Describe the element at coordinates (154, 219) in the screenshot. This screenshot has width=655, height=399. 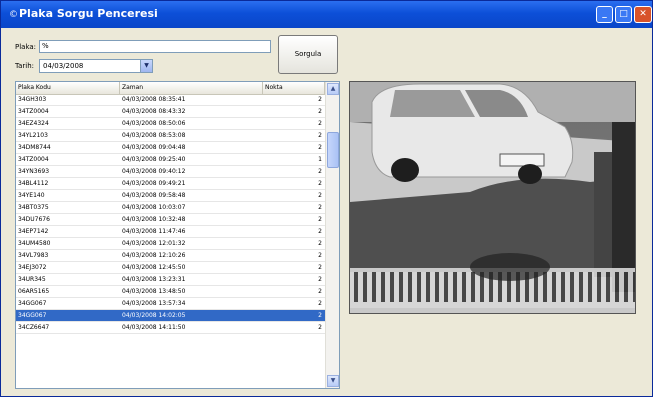
I see `cell-zaman: 04/03/2008 10:32:48` at that location.